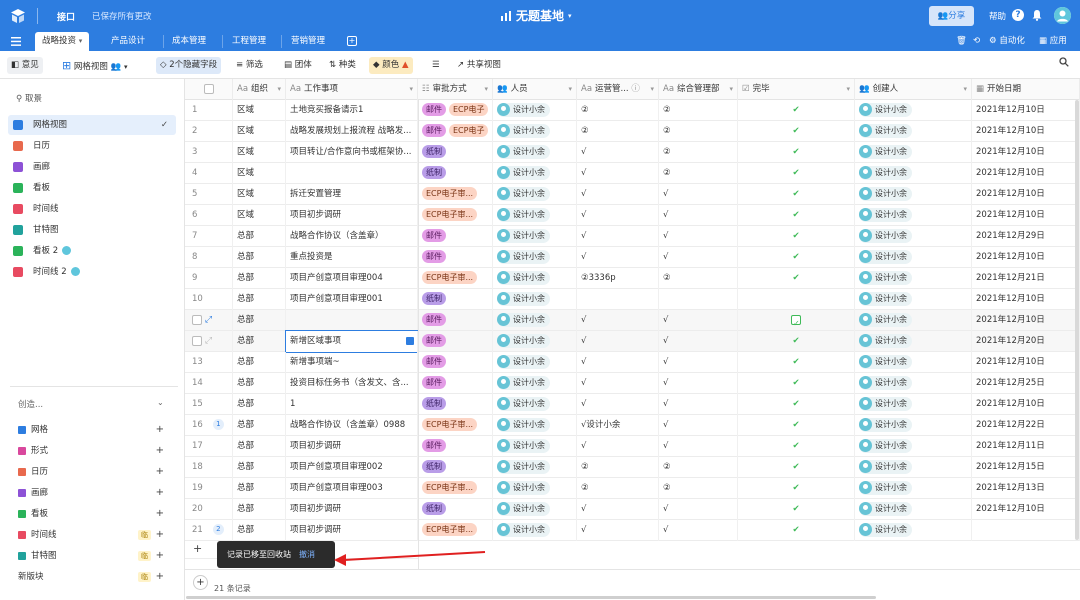  What do you see at coordinates (1026, 383) in the screenshot?
I see `cell-date: 2021年12月25日` at bounding box center [1026, 383].